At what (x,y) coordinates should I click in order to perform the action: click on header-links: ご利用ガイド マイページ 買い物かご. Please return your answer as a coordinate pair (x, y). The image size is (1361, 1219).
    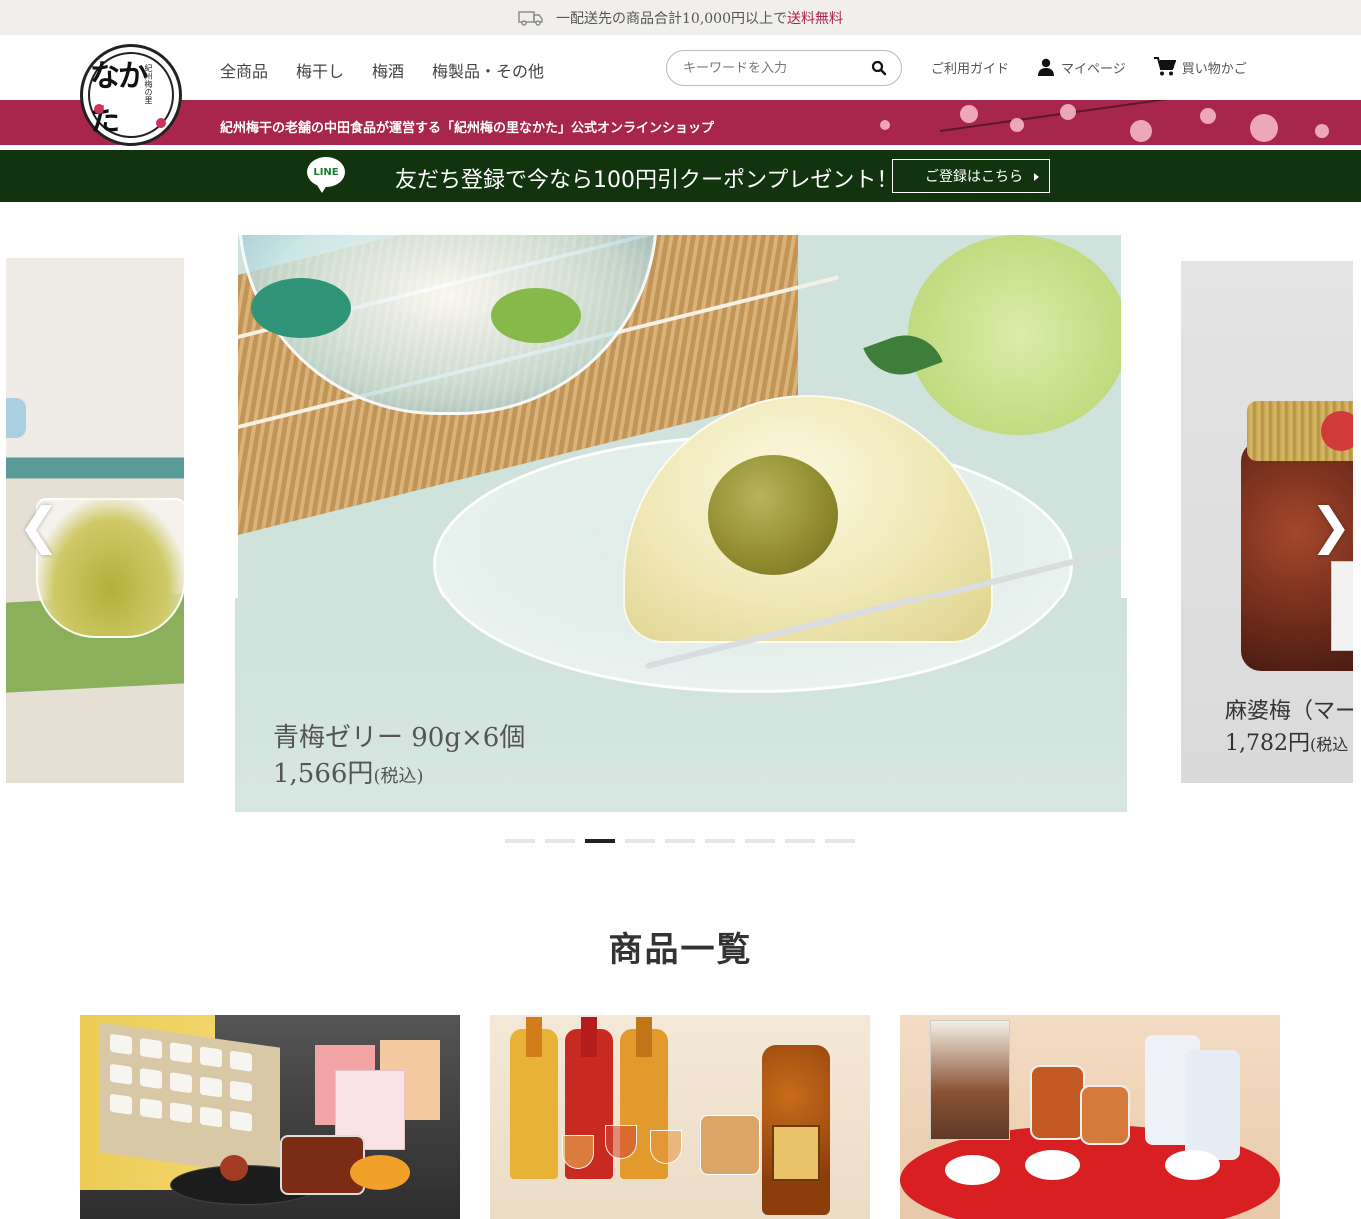
    Looking at the image, I should click on (1089, 67).